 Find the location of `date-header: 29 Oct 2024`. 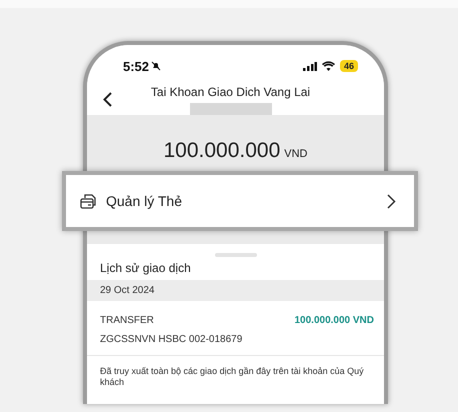

date-header: 29 Oct 2024 is located at coordinates (235, 290).